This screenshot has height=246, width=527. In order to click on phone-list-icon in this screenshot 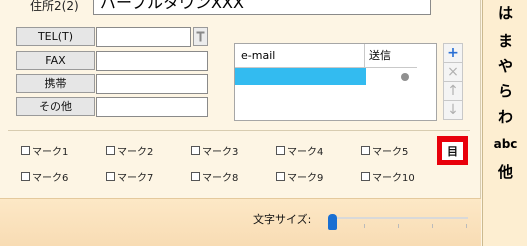, I will do `click(200, 36)`.